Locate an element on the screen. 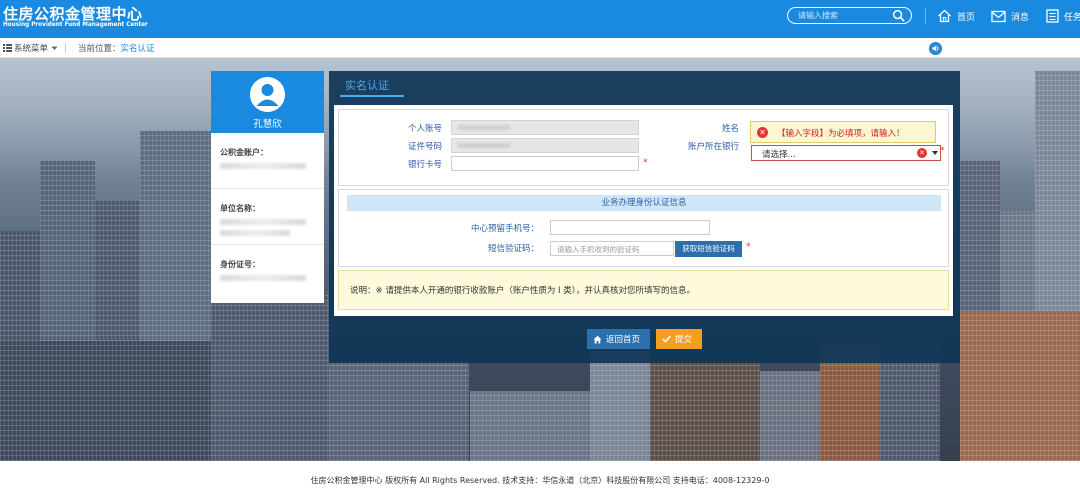 The width and height of the screenshot is (1080, 500). card-label: 银行卡号 is located at coordinates (424, 165).